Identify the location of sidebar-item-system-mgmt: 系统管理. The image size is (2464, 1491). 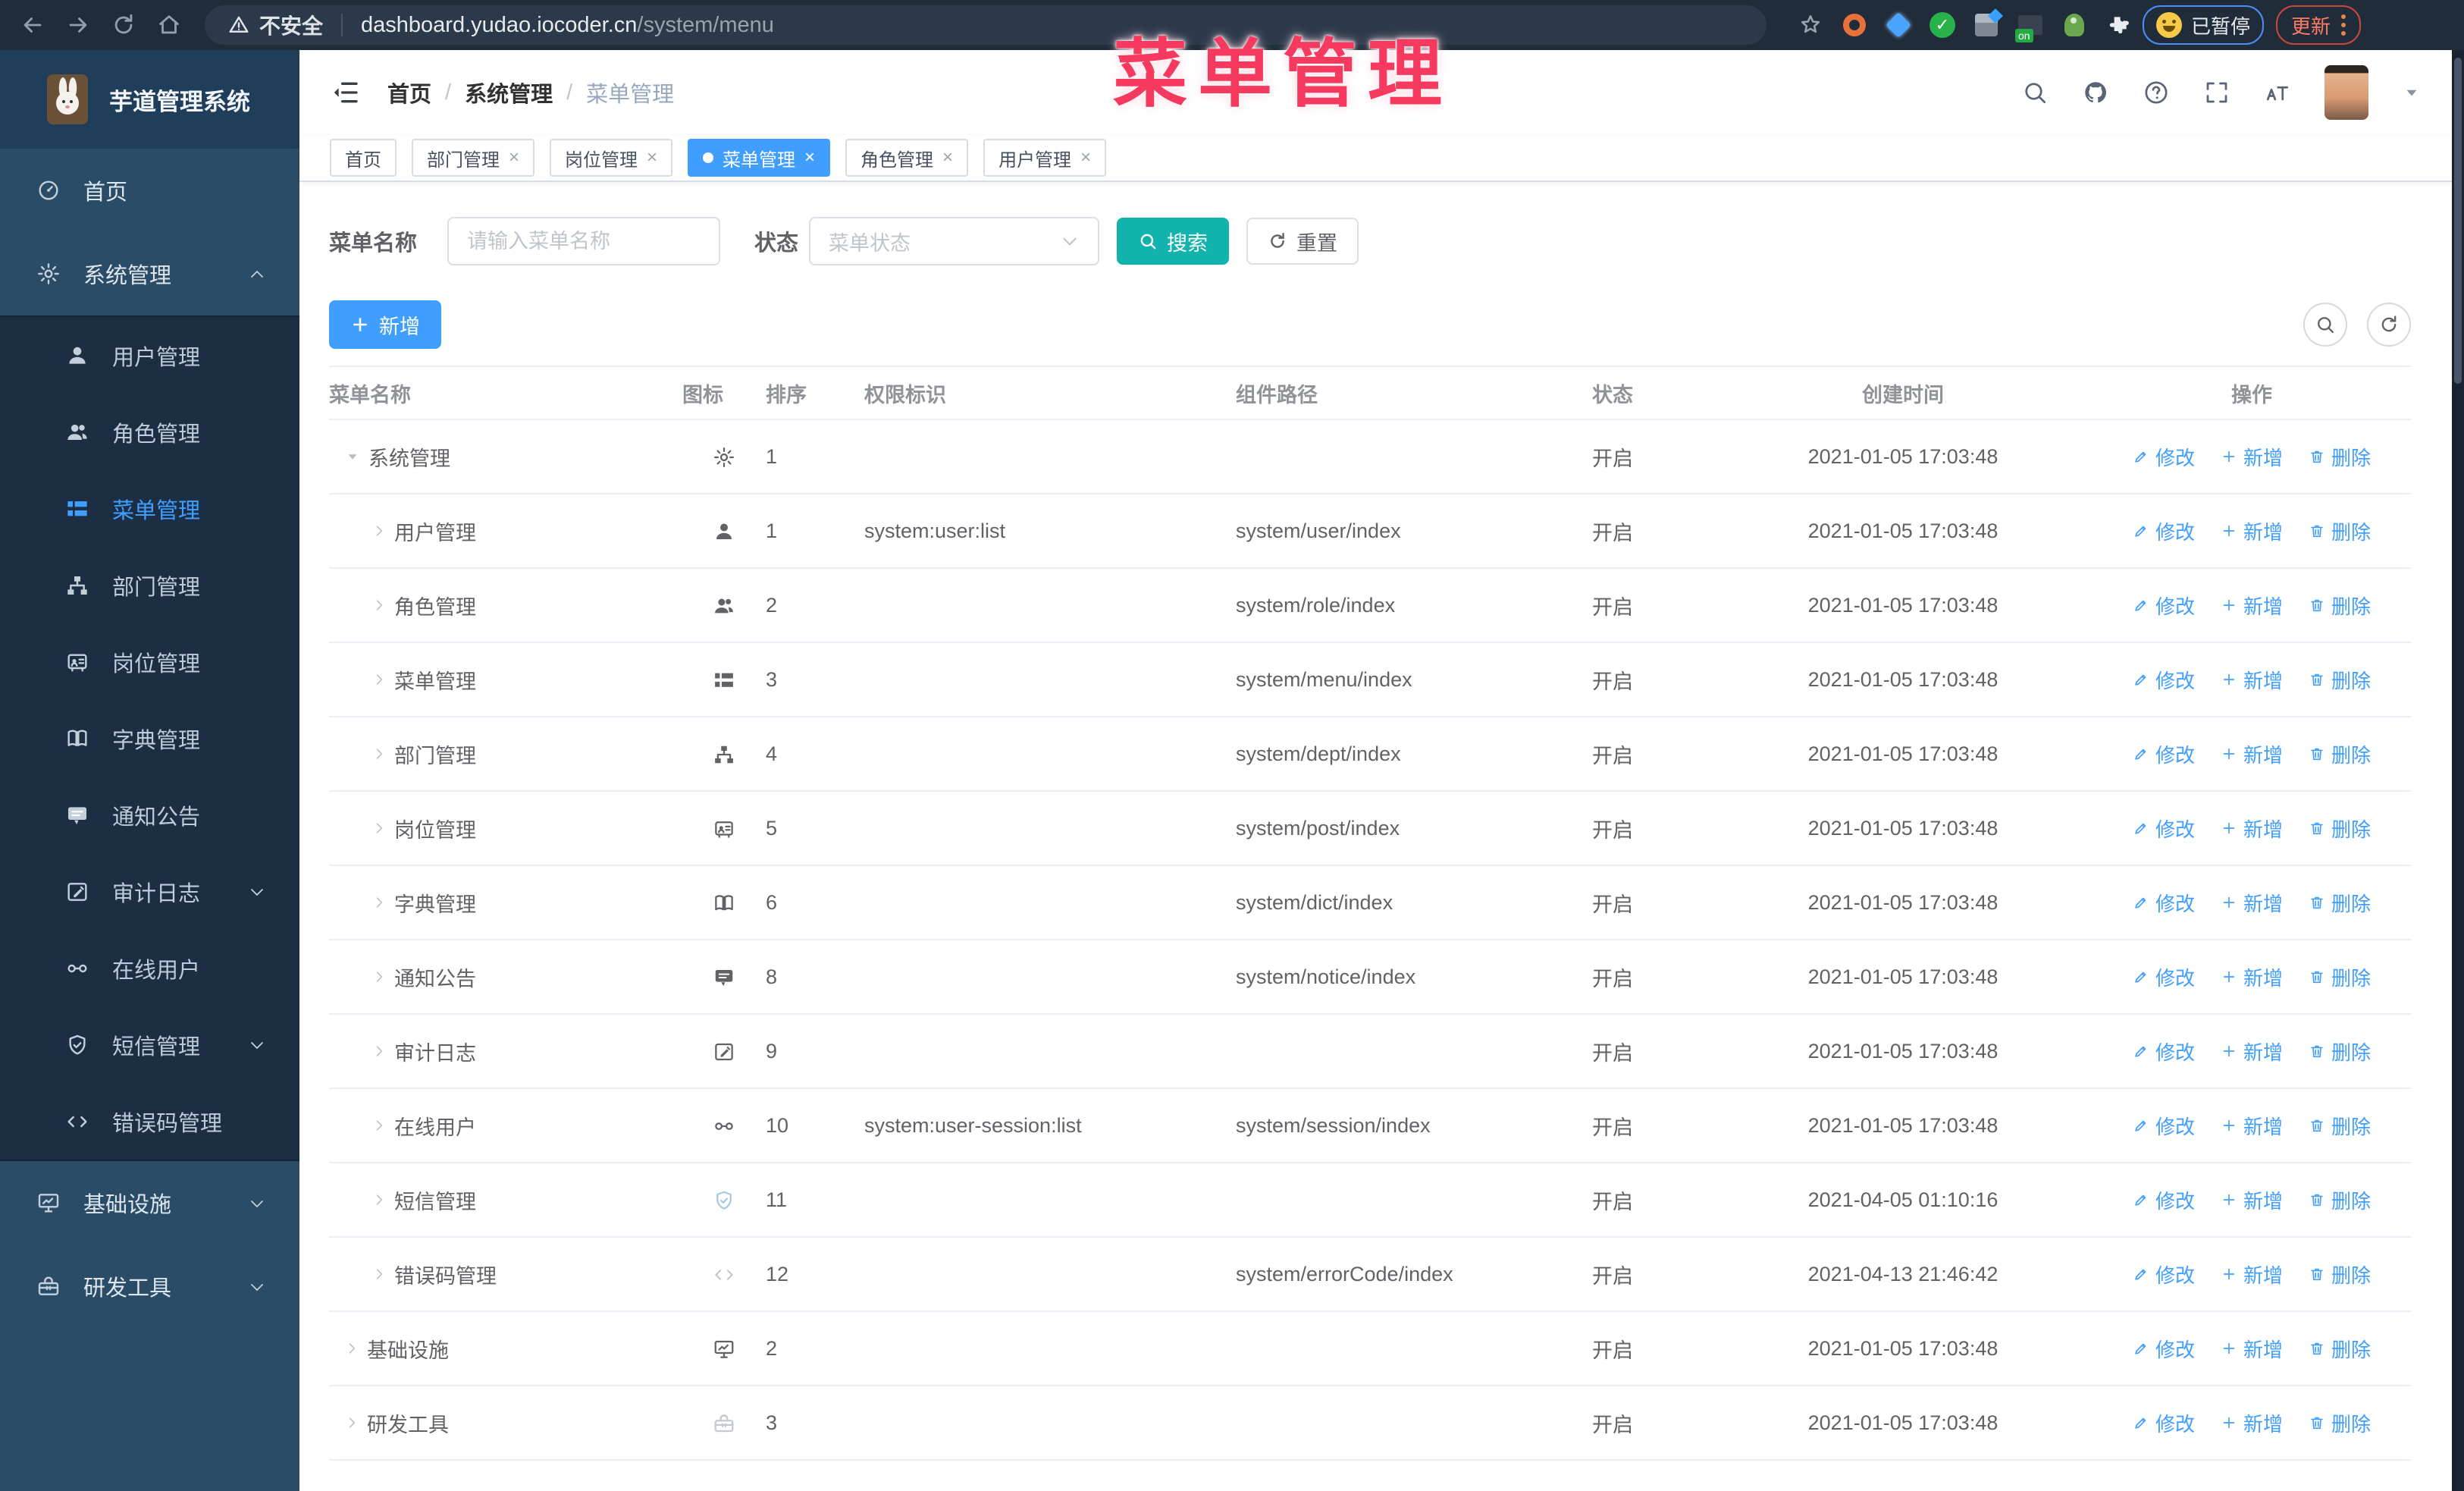
(150, 273).